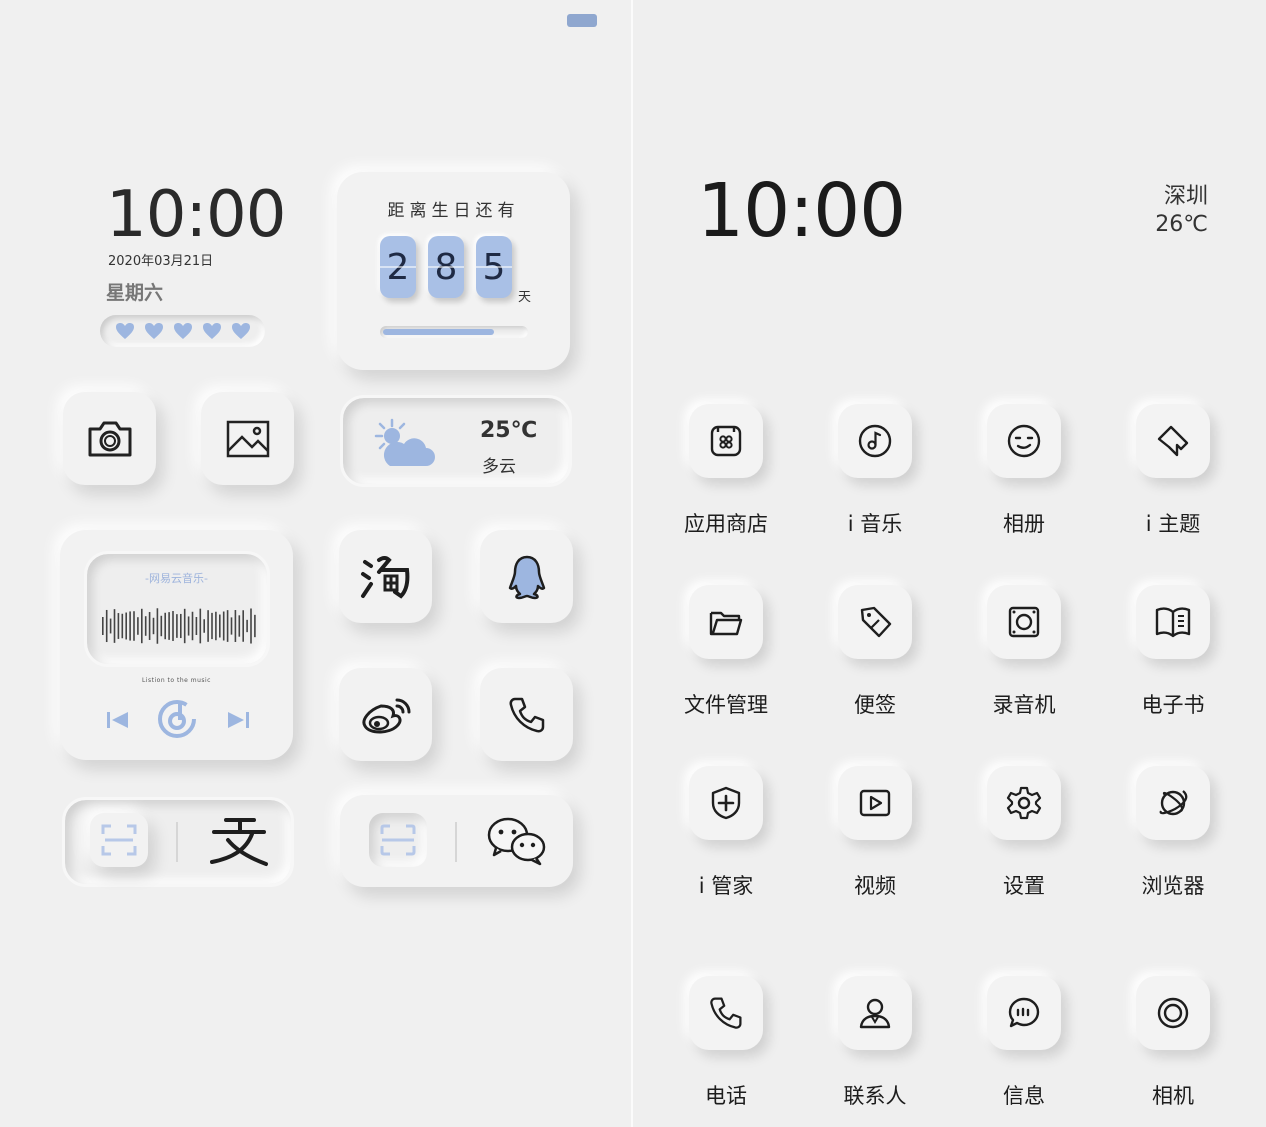 This screenshot has width=1266, height=1127. Describe the element at coordinates (525, 297) in the screenshot. I see `countdown-unit: 天` at that location.